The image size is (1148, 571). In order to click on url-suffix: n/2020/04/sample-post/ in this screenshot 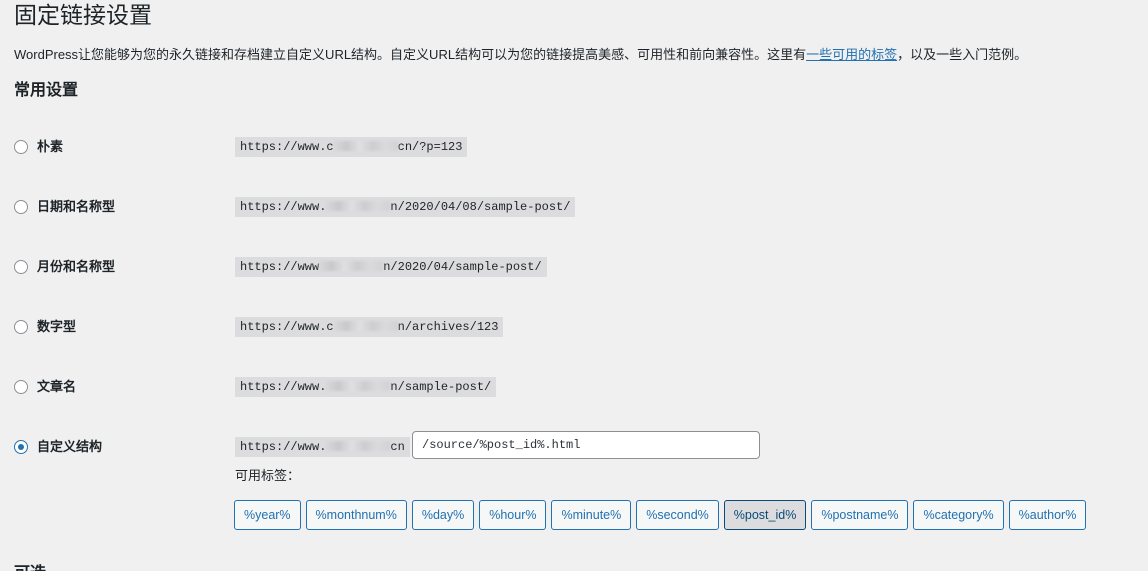, I will do `click(462, 267)`.